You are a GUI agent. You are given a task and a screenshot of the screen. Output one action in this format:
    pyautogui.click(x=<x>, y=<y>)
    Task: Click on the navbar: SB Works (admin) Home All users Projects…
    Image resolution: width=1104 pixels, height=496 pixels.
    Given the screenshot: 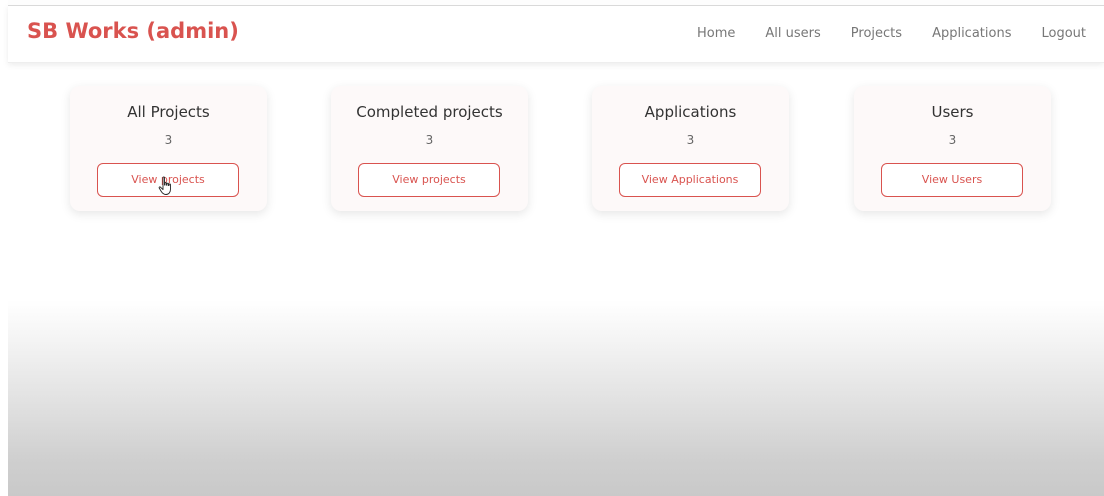 What is the action you would take?
    pyautogui.click(x=556, y=31)
    